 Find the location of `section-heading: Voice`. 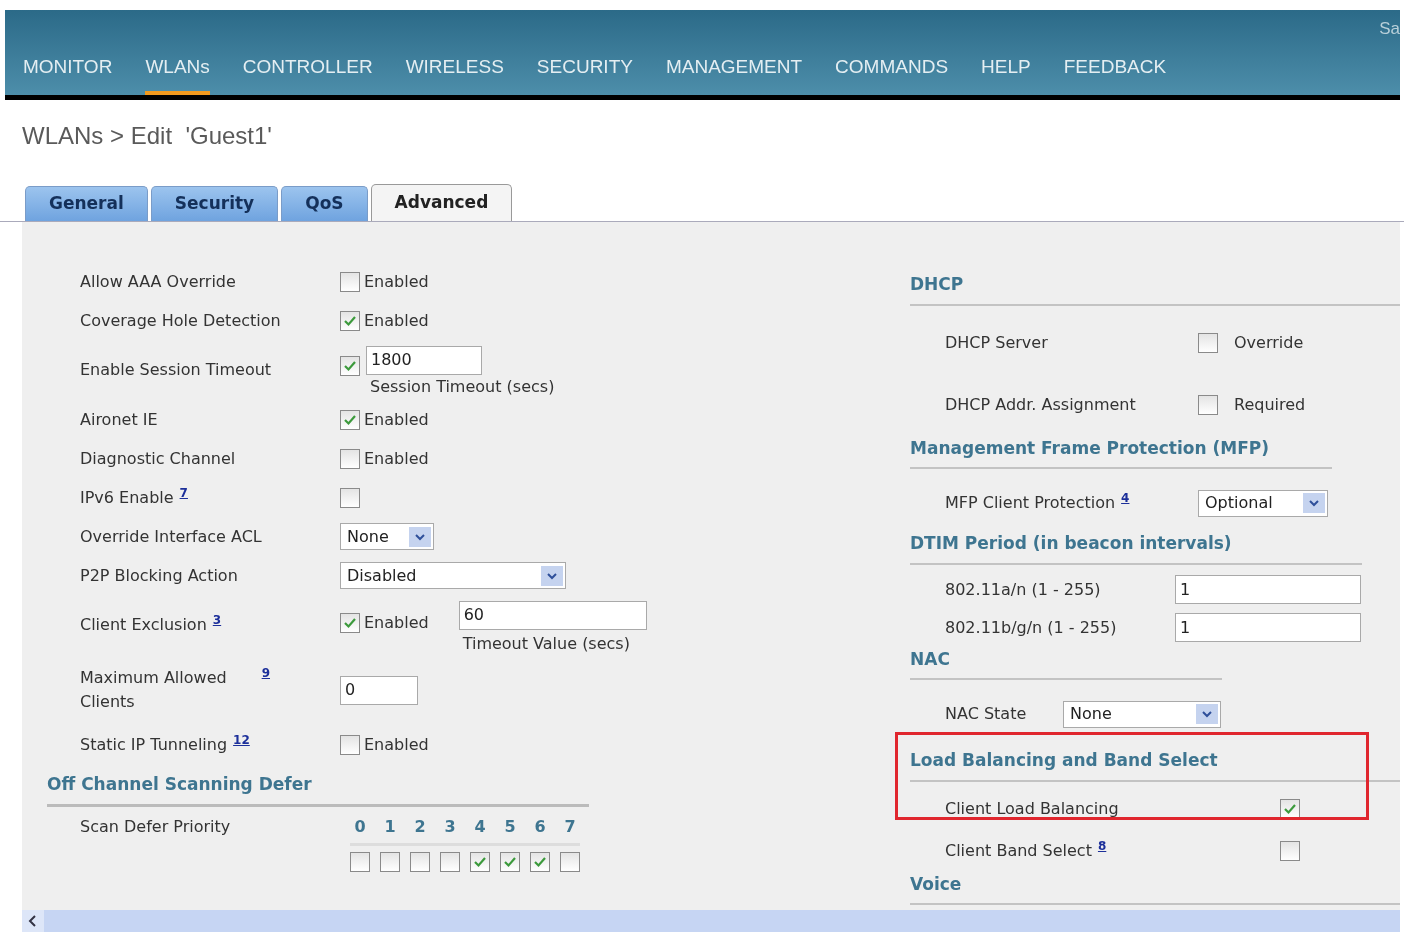

section-heading: Voice is located at coordinates (936, 883).